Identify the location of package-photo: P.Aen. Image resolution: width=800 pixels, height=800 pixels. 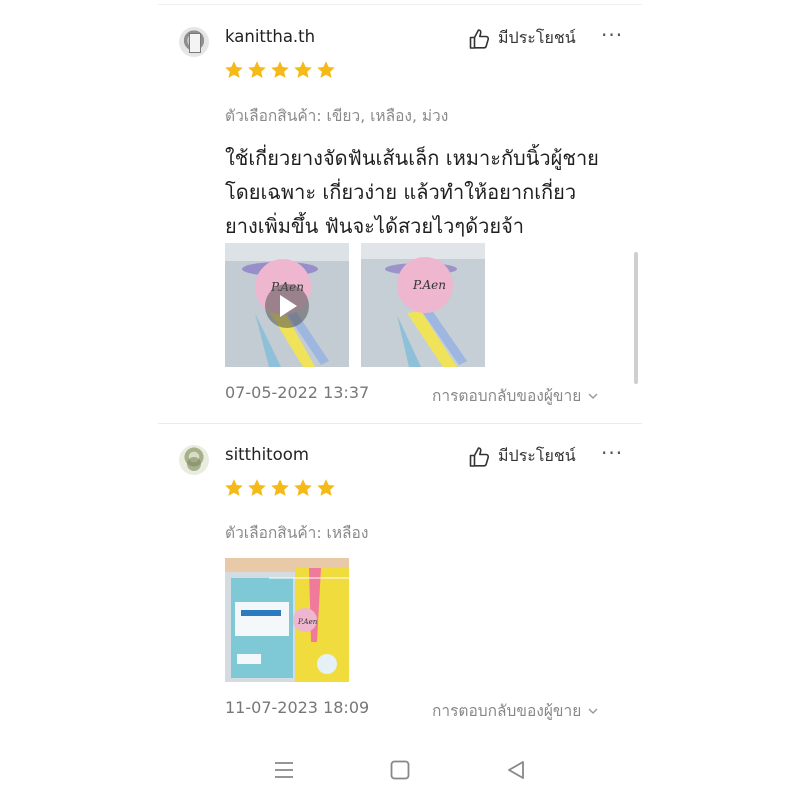
(287, 620).